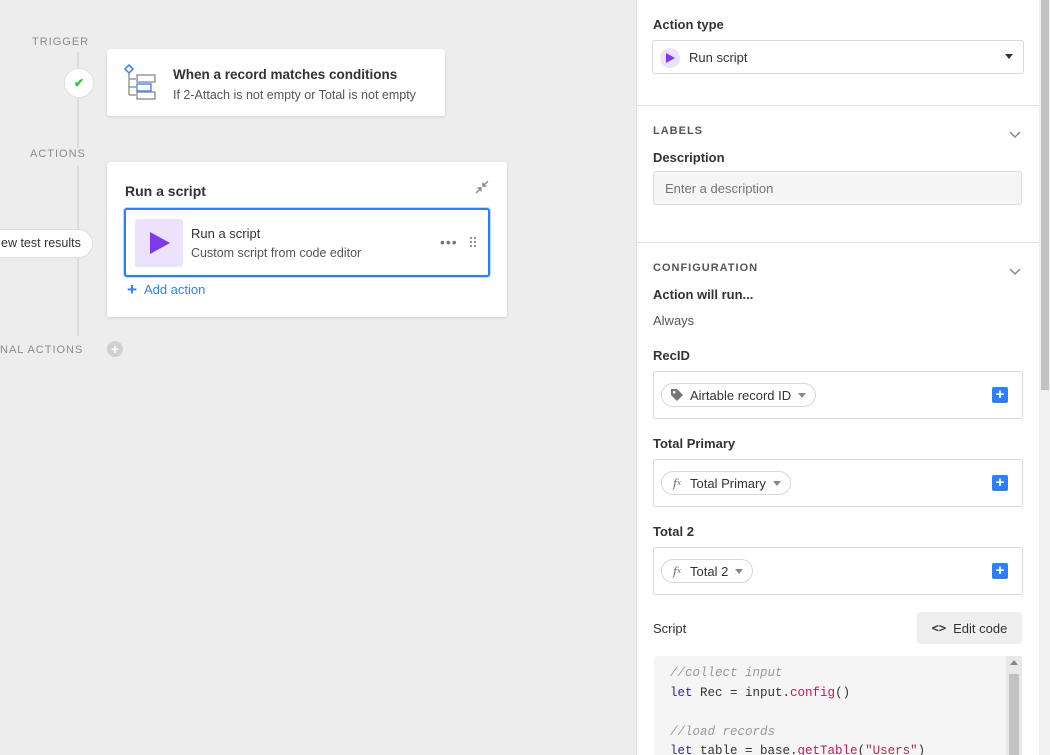  I want to click on view-test-results-button: ew test results, so click(46, 243).